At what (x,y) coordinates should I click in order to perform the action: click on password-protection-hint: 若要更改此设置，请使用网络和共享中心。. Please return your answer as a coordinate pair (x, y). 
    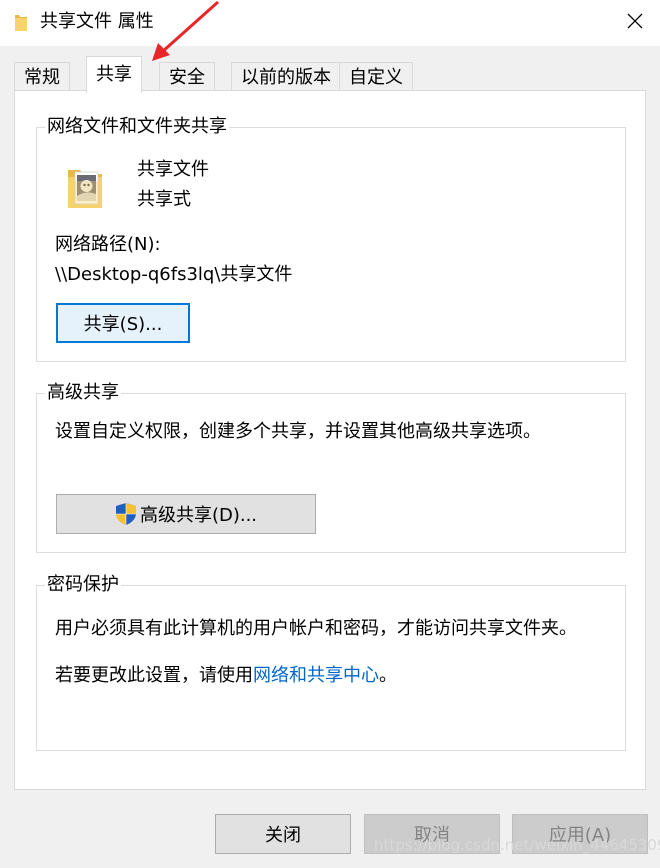
    Looking at the image, I should click on (226, 676).